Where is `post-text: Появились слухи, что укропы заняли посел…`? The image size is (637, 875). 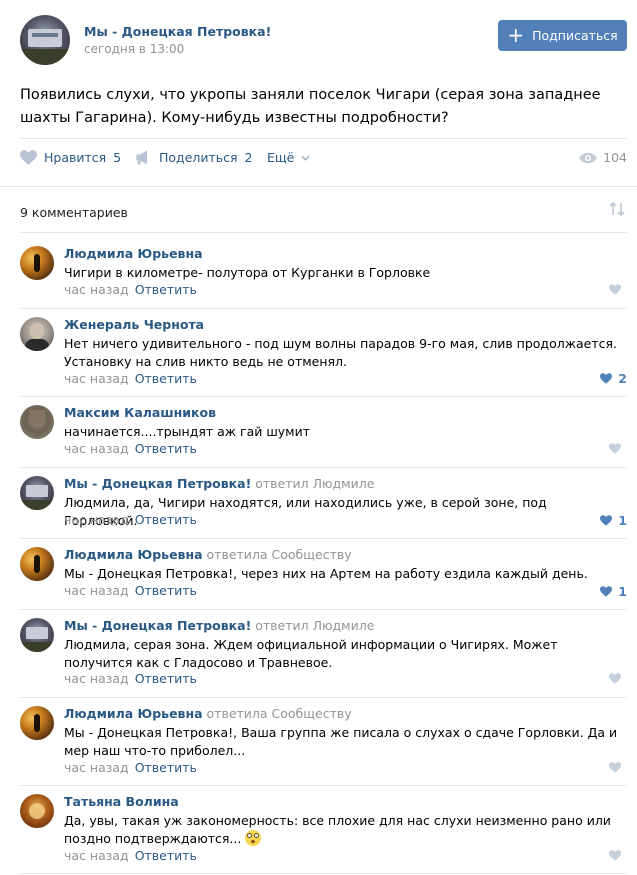 post-text: Появились слухи, что укропы заняли посел… is located at coordinates (310, 106).